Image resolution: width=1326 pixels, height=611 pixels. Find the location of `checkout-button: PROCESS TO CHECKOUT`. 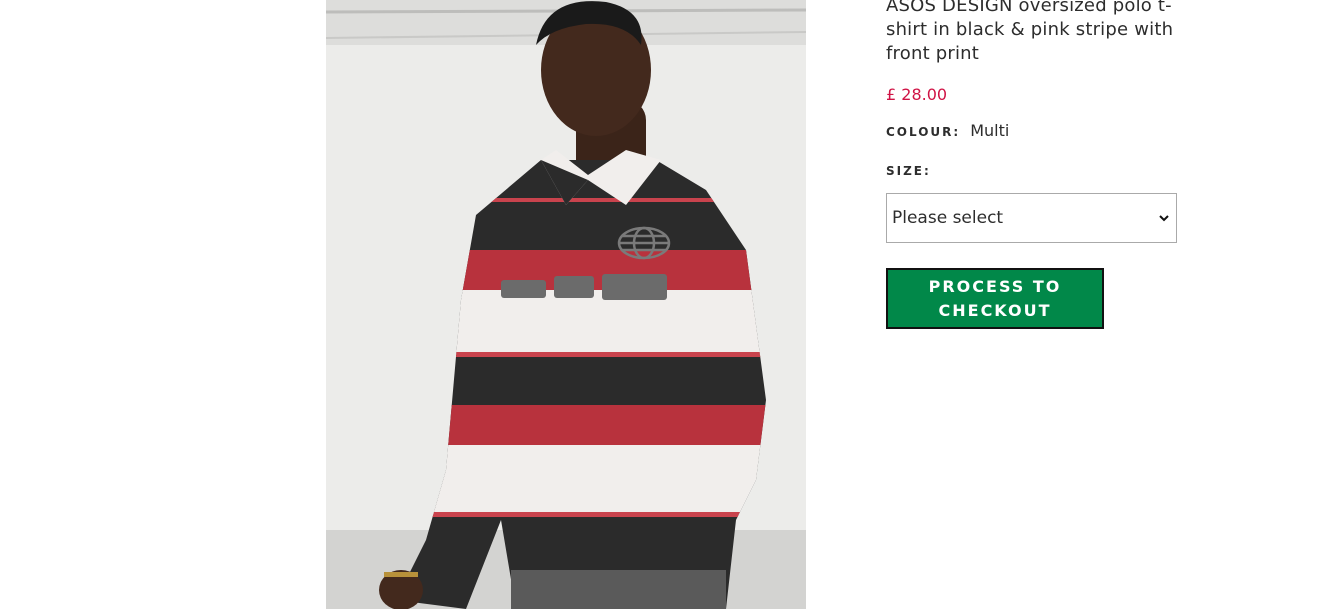

checkout-button: PROCESS TO CHECKOUT is located at coordinates (995, 298).